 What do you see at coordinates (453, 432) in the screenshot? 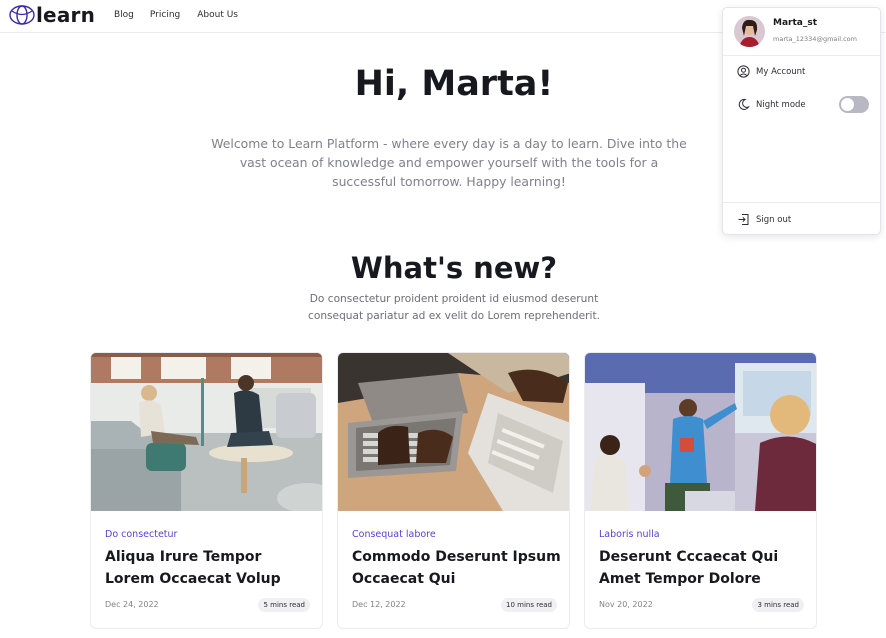
I see `article-image-laptops` at bounding box center [453, 432].